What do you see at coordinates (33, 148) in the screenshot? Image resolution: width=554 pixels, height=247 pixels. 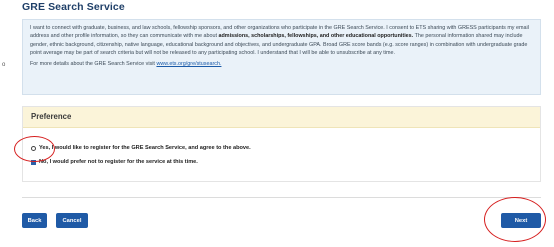 I see `radio-button-yes` at bounding box center [33, 148].